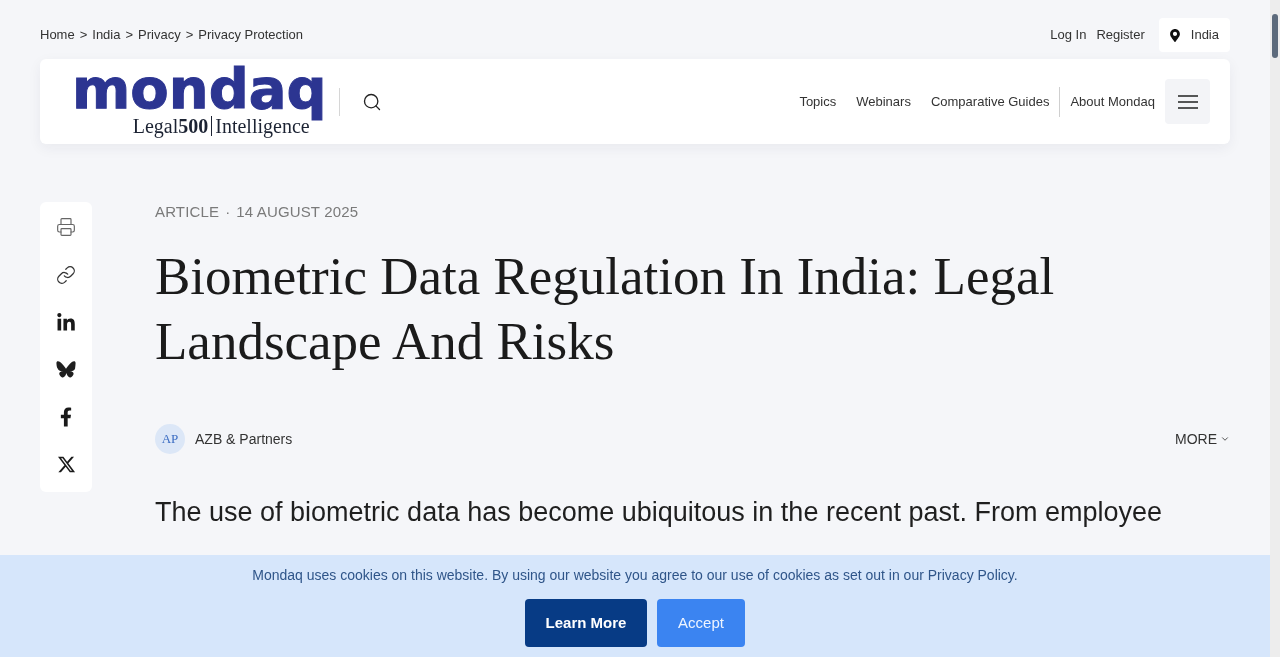 The image size is (1280, 657). What do you see at coordinates (66, 275) in the screenshot?
I see `link-icon` at bounding box center [66, 275].